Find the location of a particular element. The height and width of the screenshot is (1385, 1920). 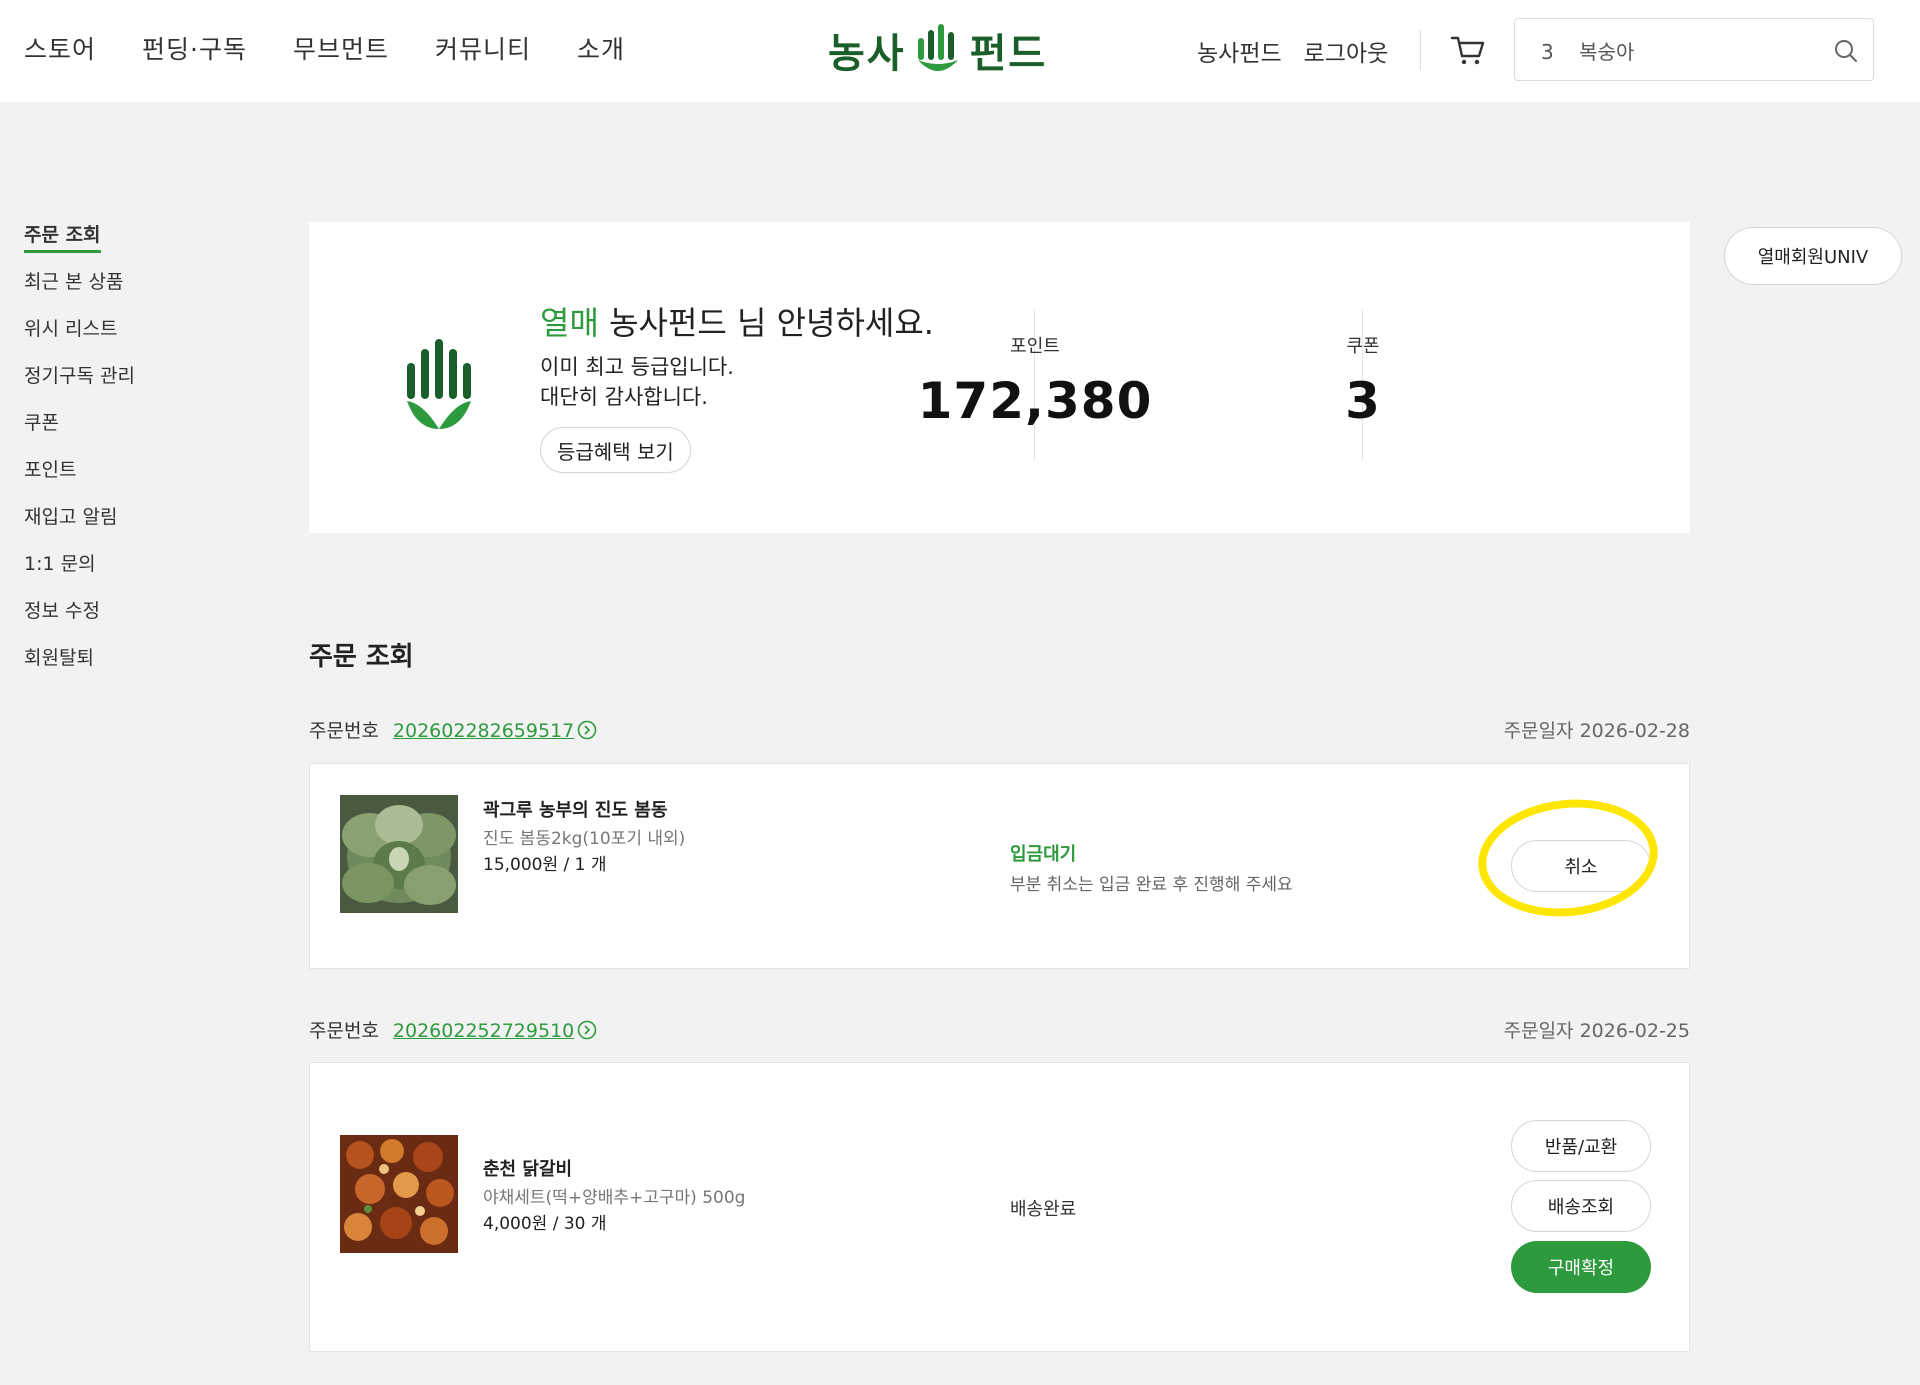

order-date: 주문일자 2026-02-25 is located at coordinates (1596, 1031).